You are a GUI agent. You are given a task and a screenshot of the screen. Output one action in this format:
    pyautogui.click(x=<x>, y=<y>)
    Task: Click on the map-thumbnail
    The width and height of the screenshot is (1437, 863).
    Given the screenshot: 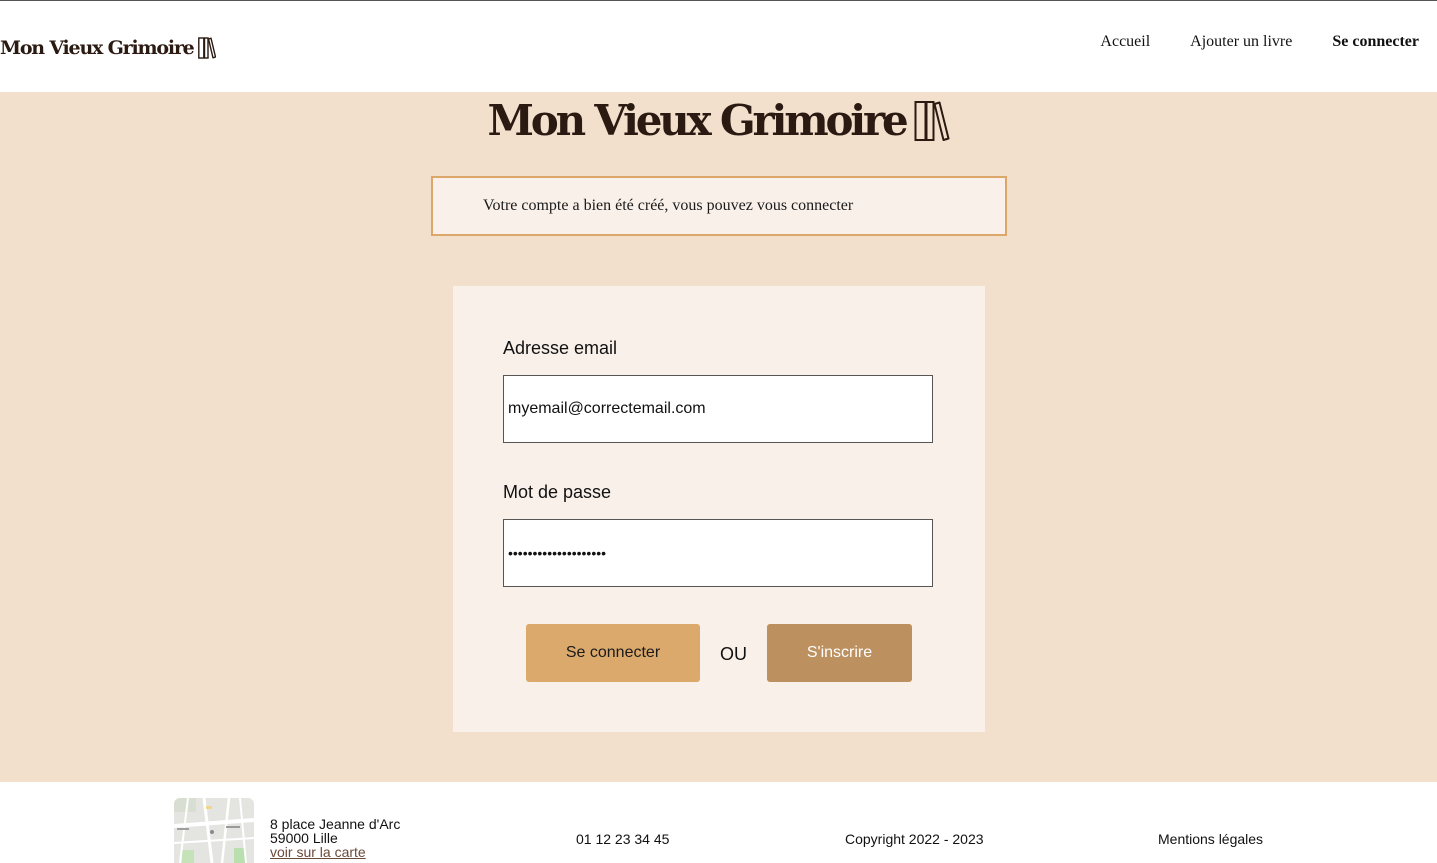 What is the action you would take?
    pyautogui.click(x=214, y=830)
    